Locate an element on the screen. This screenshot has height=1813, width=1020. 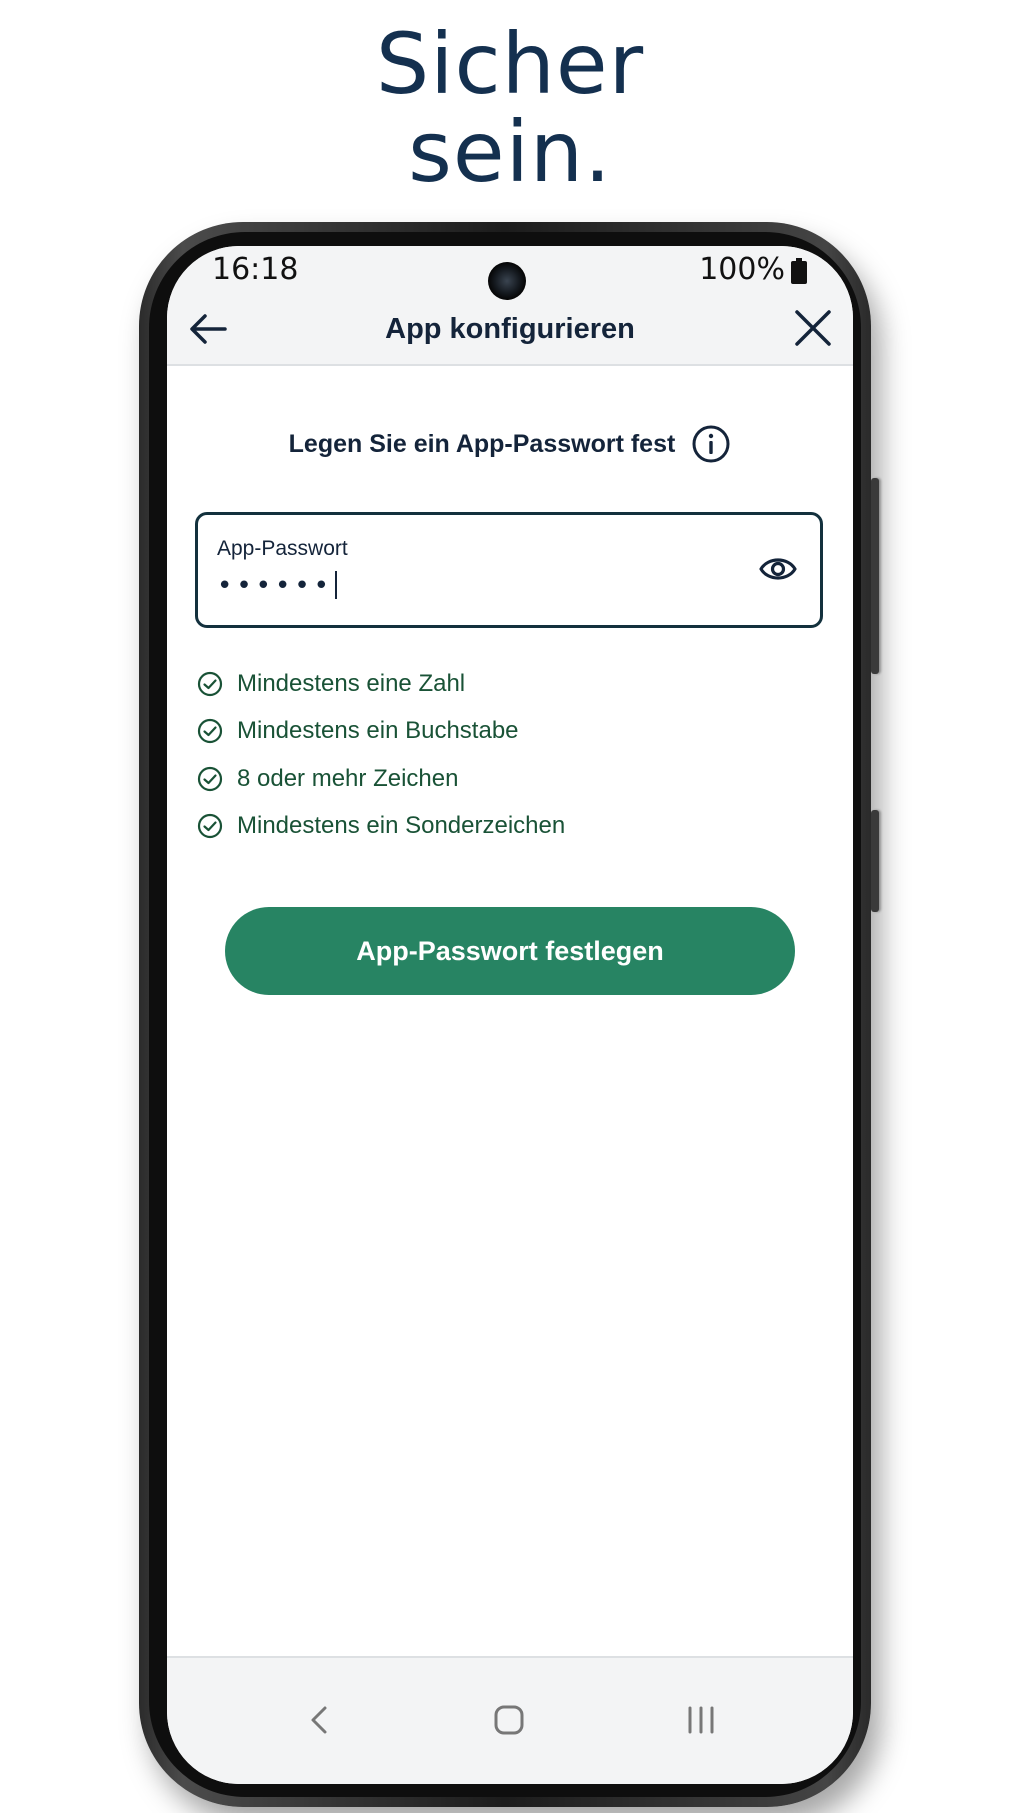
subheading: Legen Sie ein App-Passwort fest is located at coordinates (482, 443).